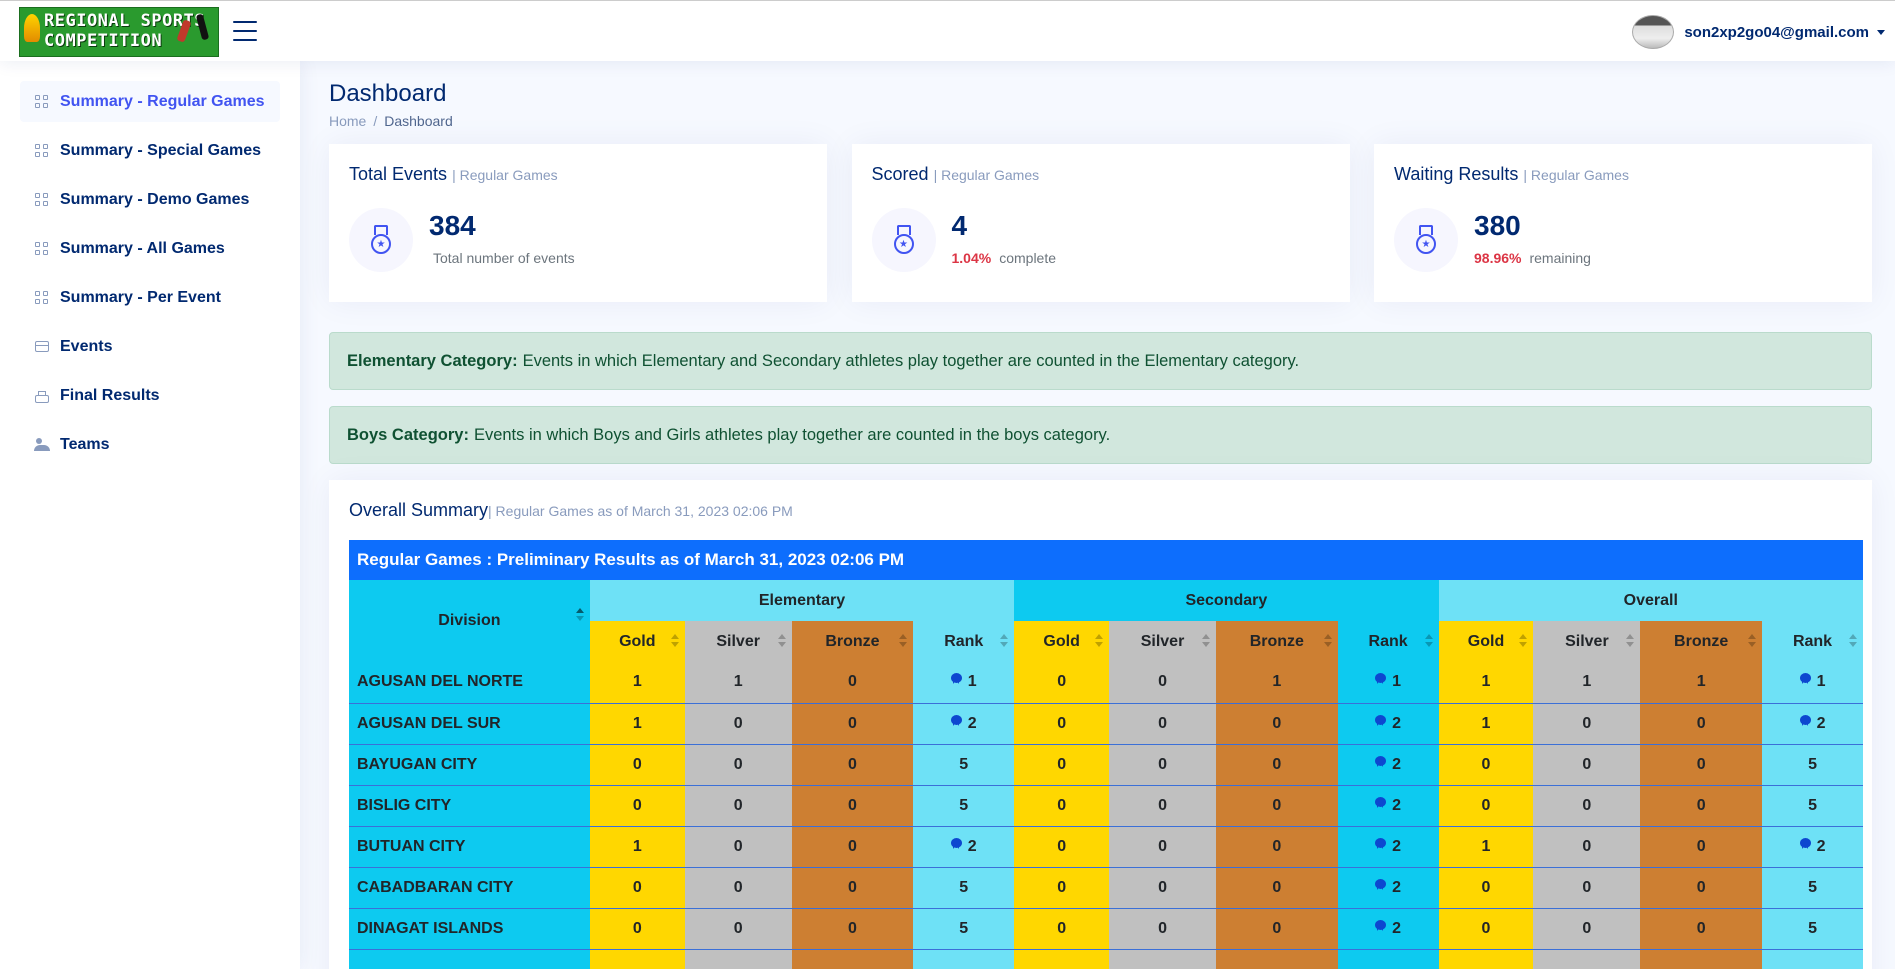 Image resolution: width=1895 pixels, height=969 pixels. Describe the element at coordinates (637, 724) in the screenshot. I see `gold-cell: 1` at that location.